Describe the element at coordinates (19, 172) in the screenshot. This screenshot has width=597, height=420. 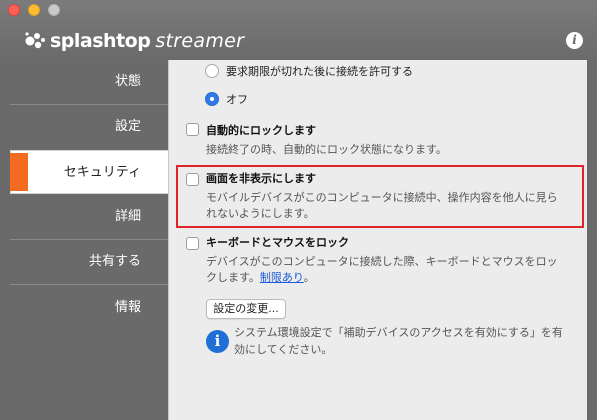
I see `active-indicator` at that location.